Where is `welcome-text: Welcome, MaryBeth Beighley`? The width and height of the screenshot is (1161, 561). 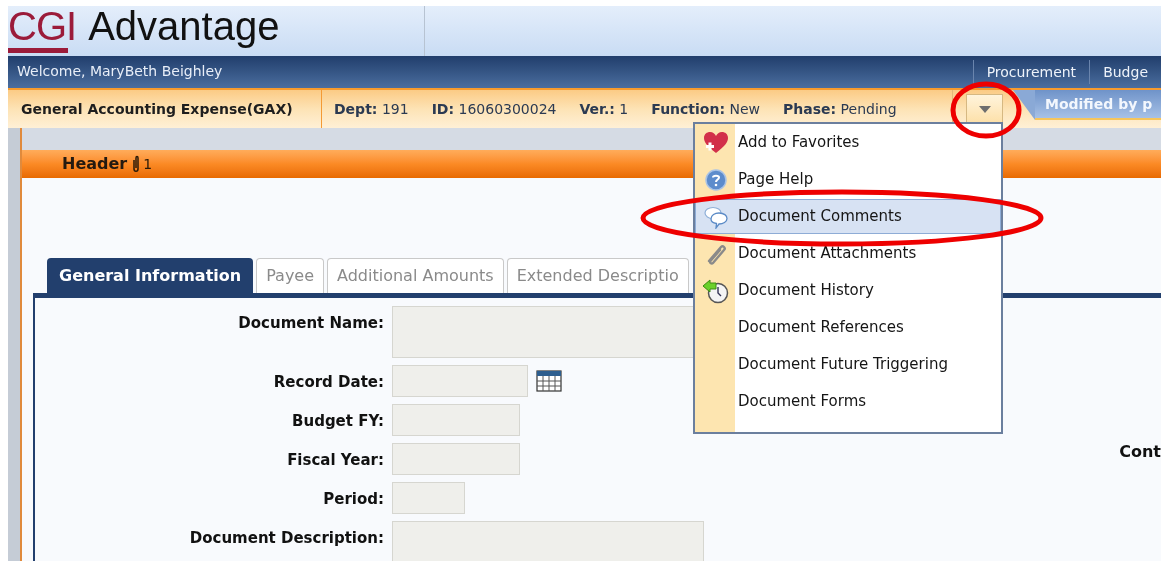 welcome-text: Welcome, MaryBeth Beighley is located at coordinates (120, 71).